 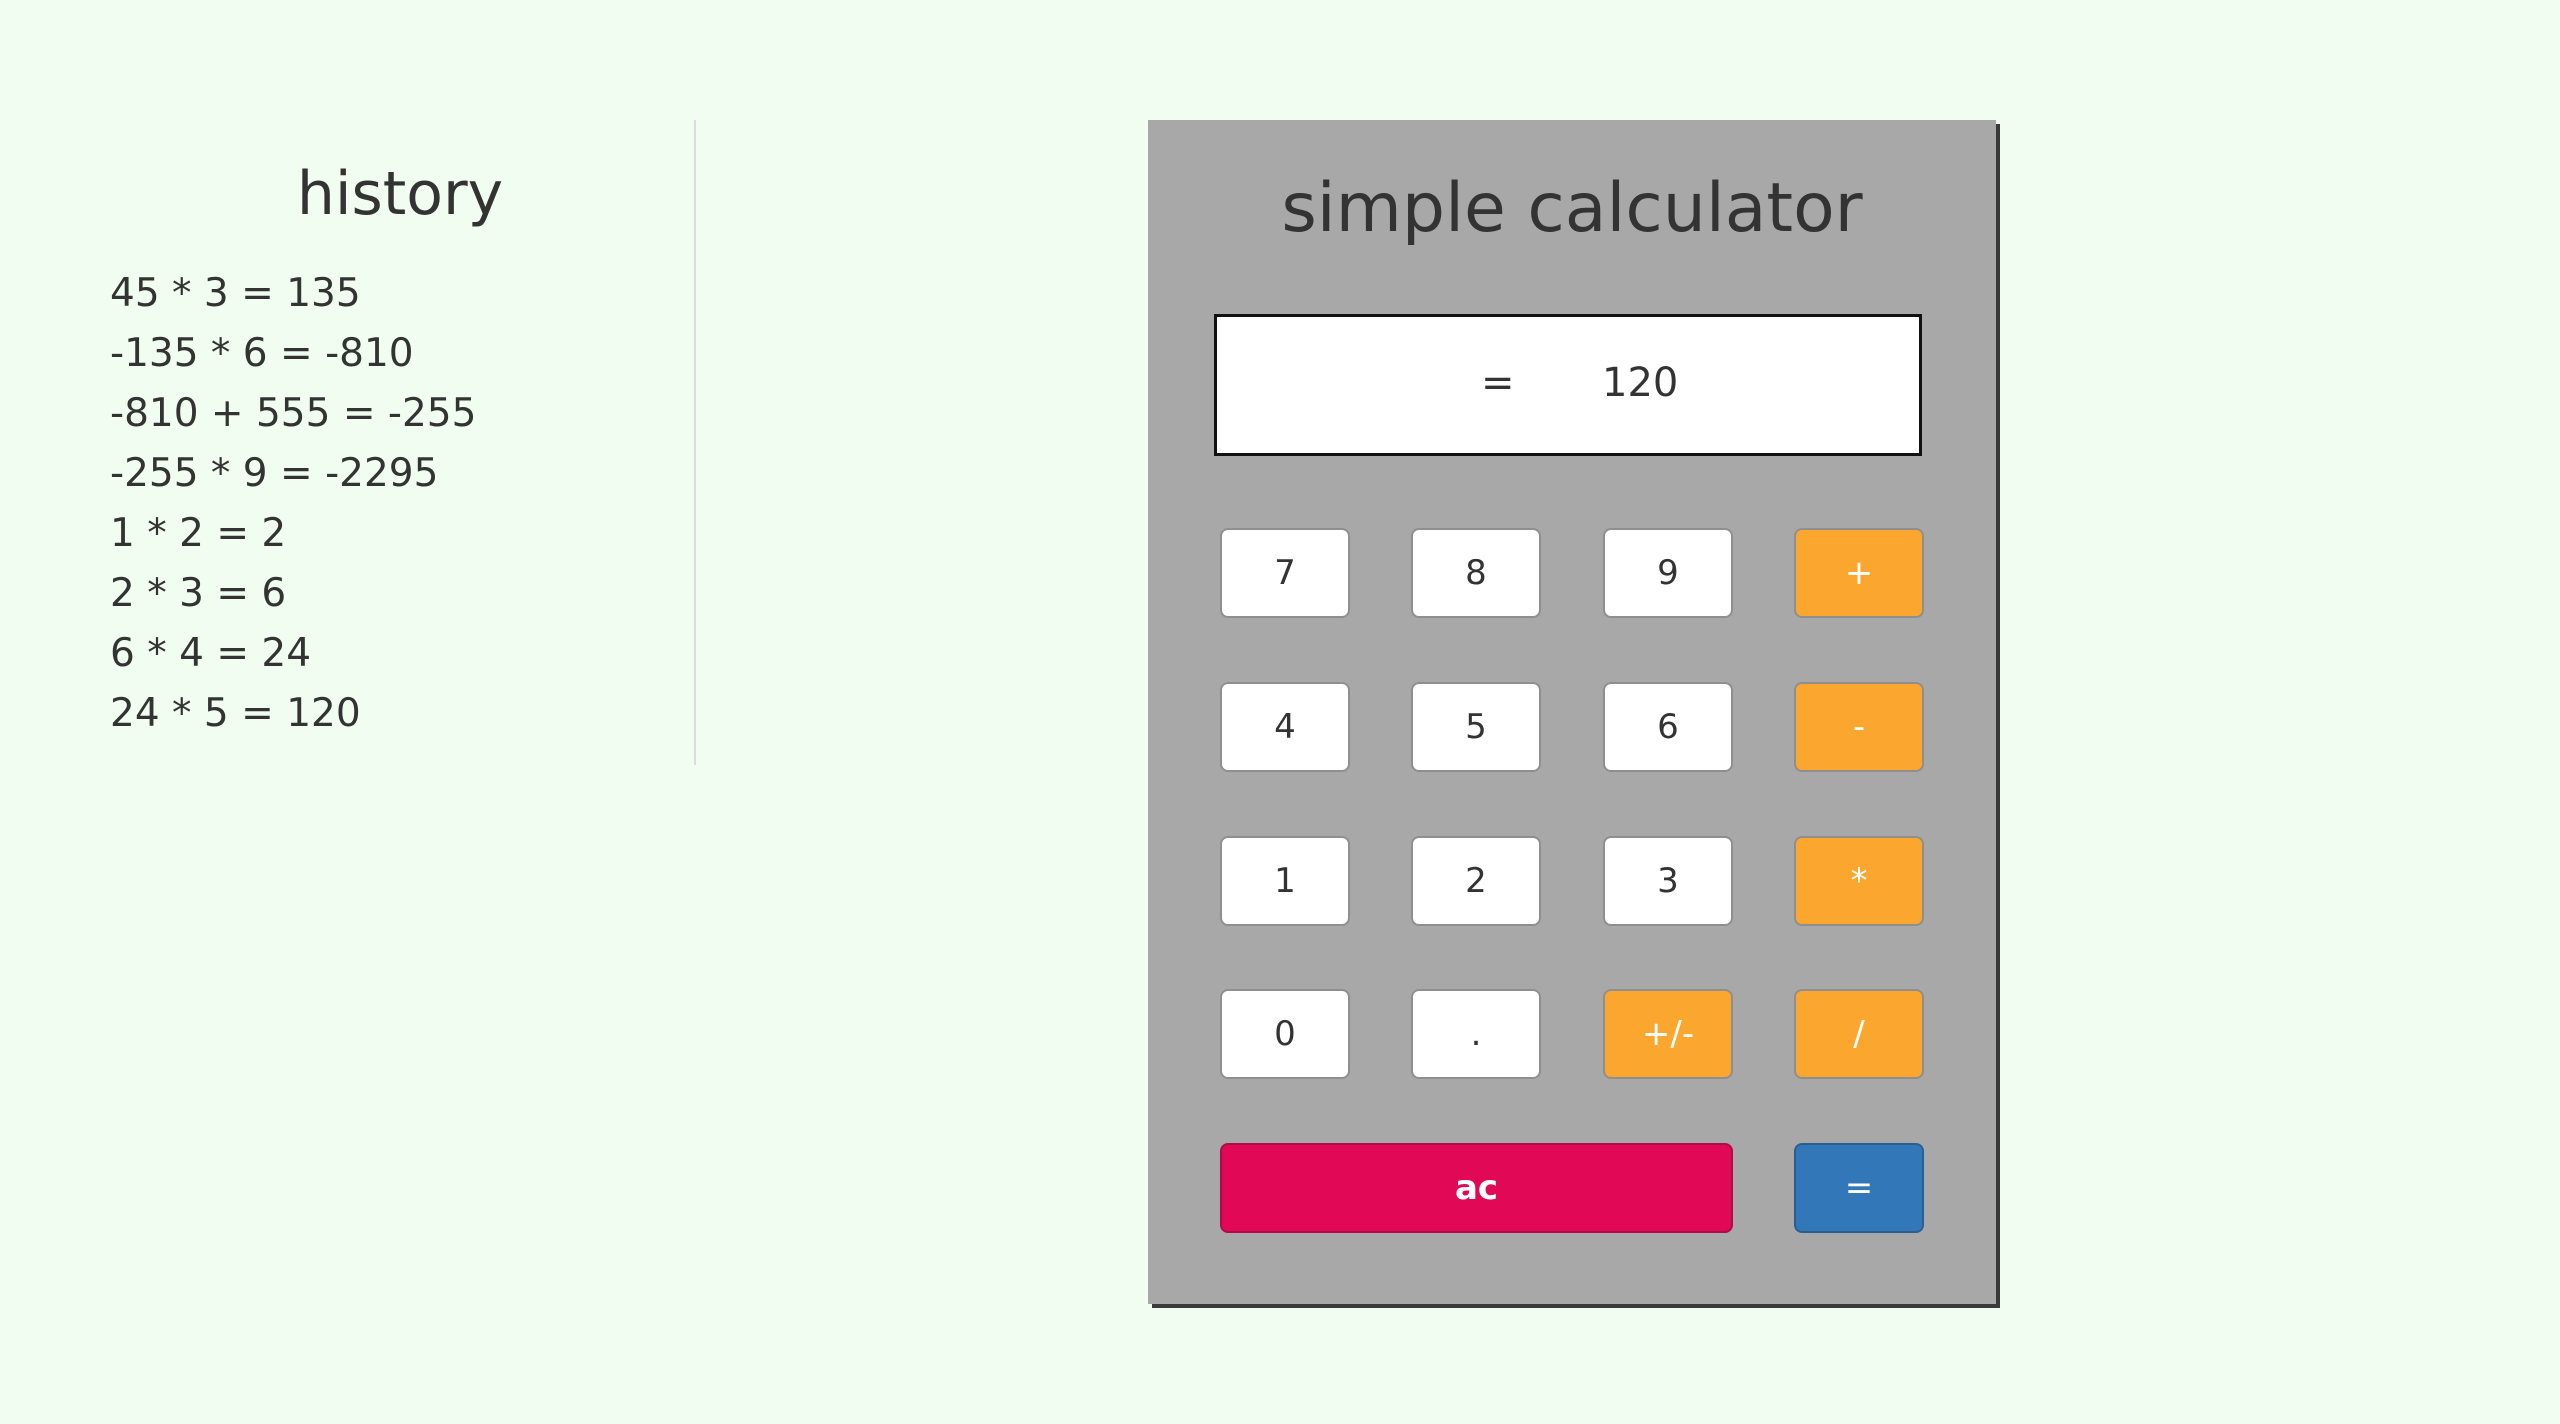 I want to click on display-operator: =, so click(x=1498, y=383).